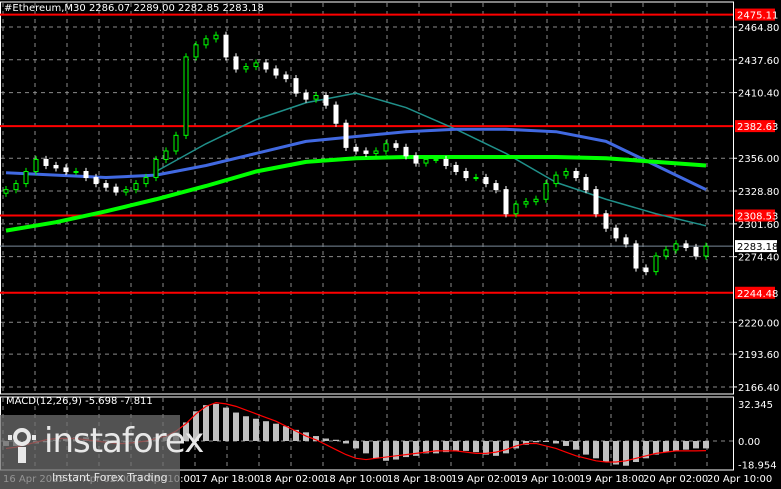  I want to click on time-axis-label: 18 Apr 18:00, so click(419, 479).